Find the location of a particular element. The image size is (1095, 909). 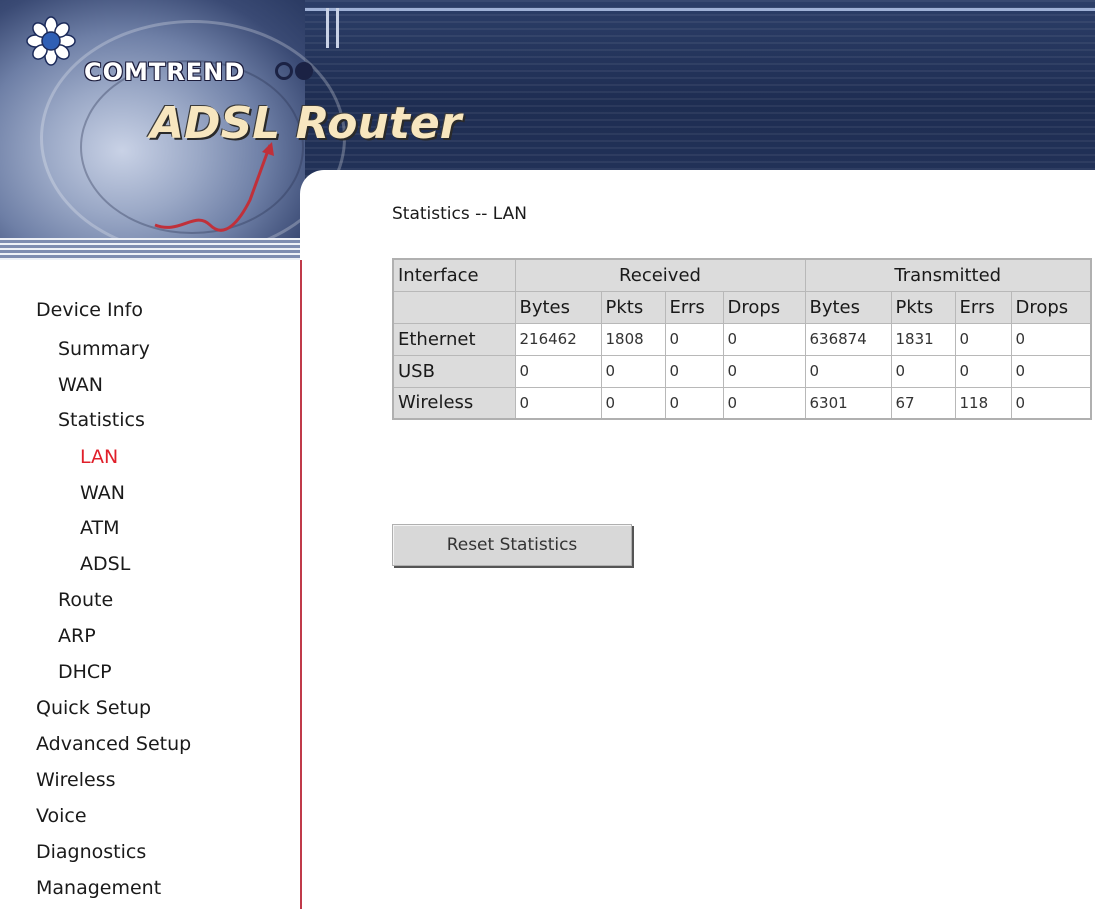

sidebar-item-diagnostics: Diagnostics is located at coordinates (91, 852).